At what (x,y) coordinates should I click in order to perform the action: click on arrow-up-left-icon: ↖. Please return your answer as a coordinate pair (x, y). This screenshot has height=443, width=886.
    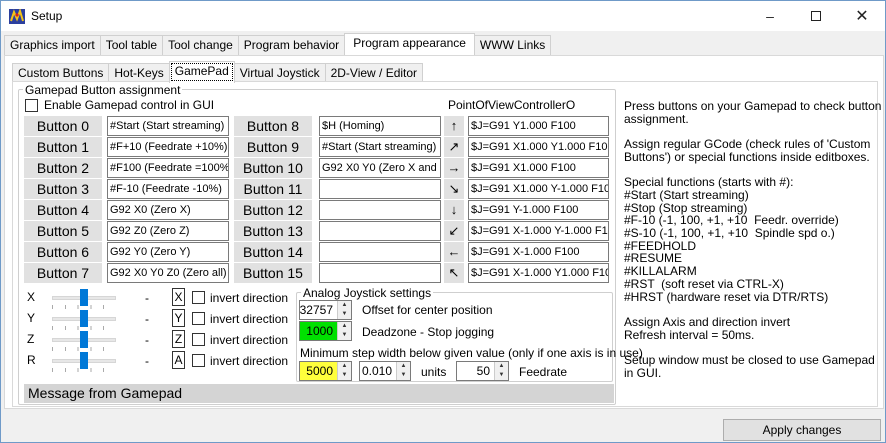
    Looking at the image, I should click on (454, 273).